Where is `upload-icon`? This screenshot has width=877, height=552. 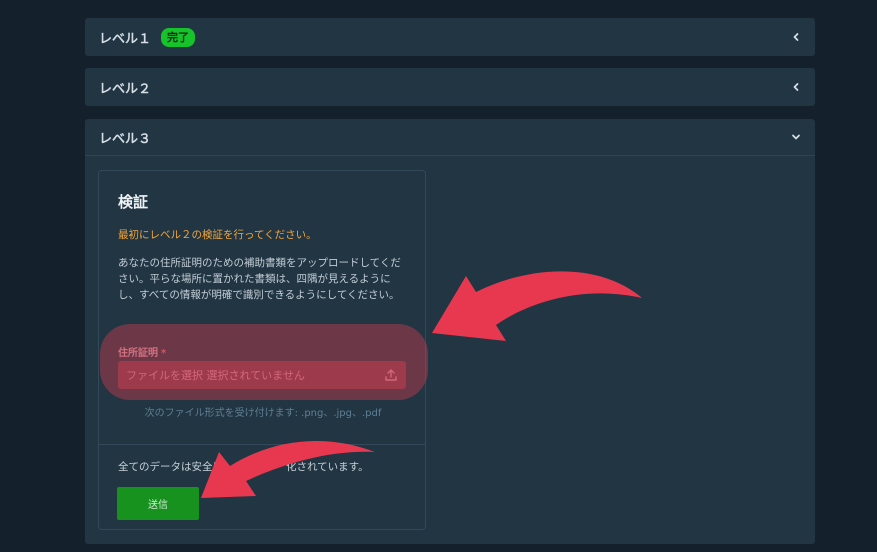
upload-icon is located at coordinates (391, 375).